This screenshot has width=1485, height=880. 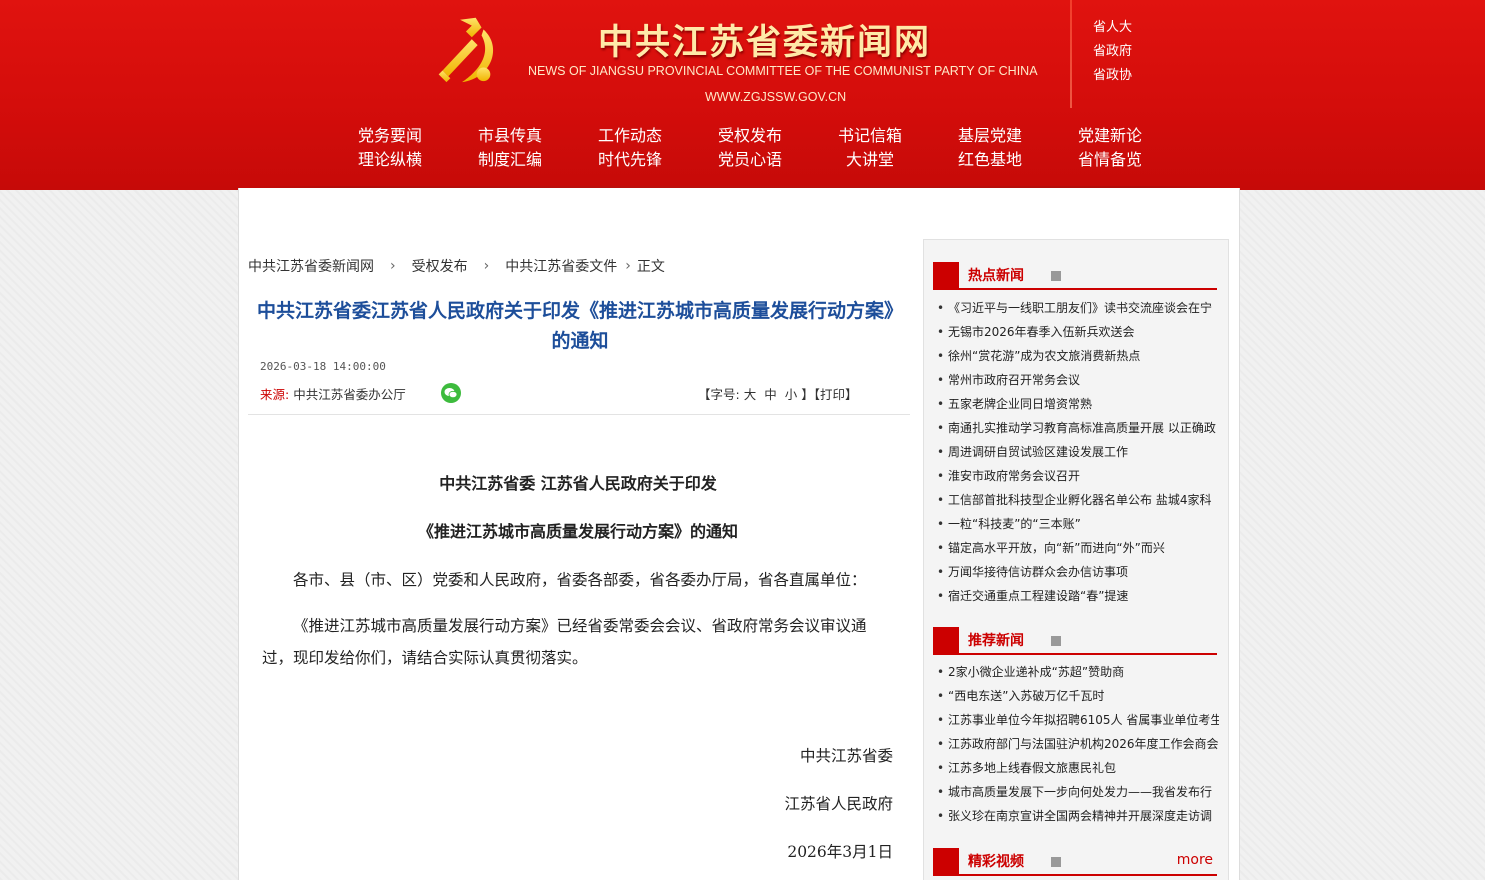 I want to click on hot-news-link: 周进调研自贸试验区建设发展工作, so click(x=1038, y=452).